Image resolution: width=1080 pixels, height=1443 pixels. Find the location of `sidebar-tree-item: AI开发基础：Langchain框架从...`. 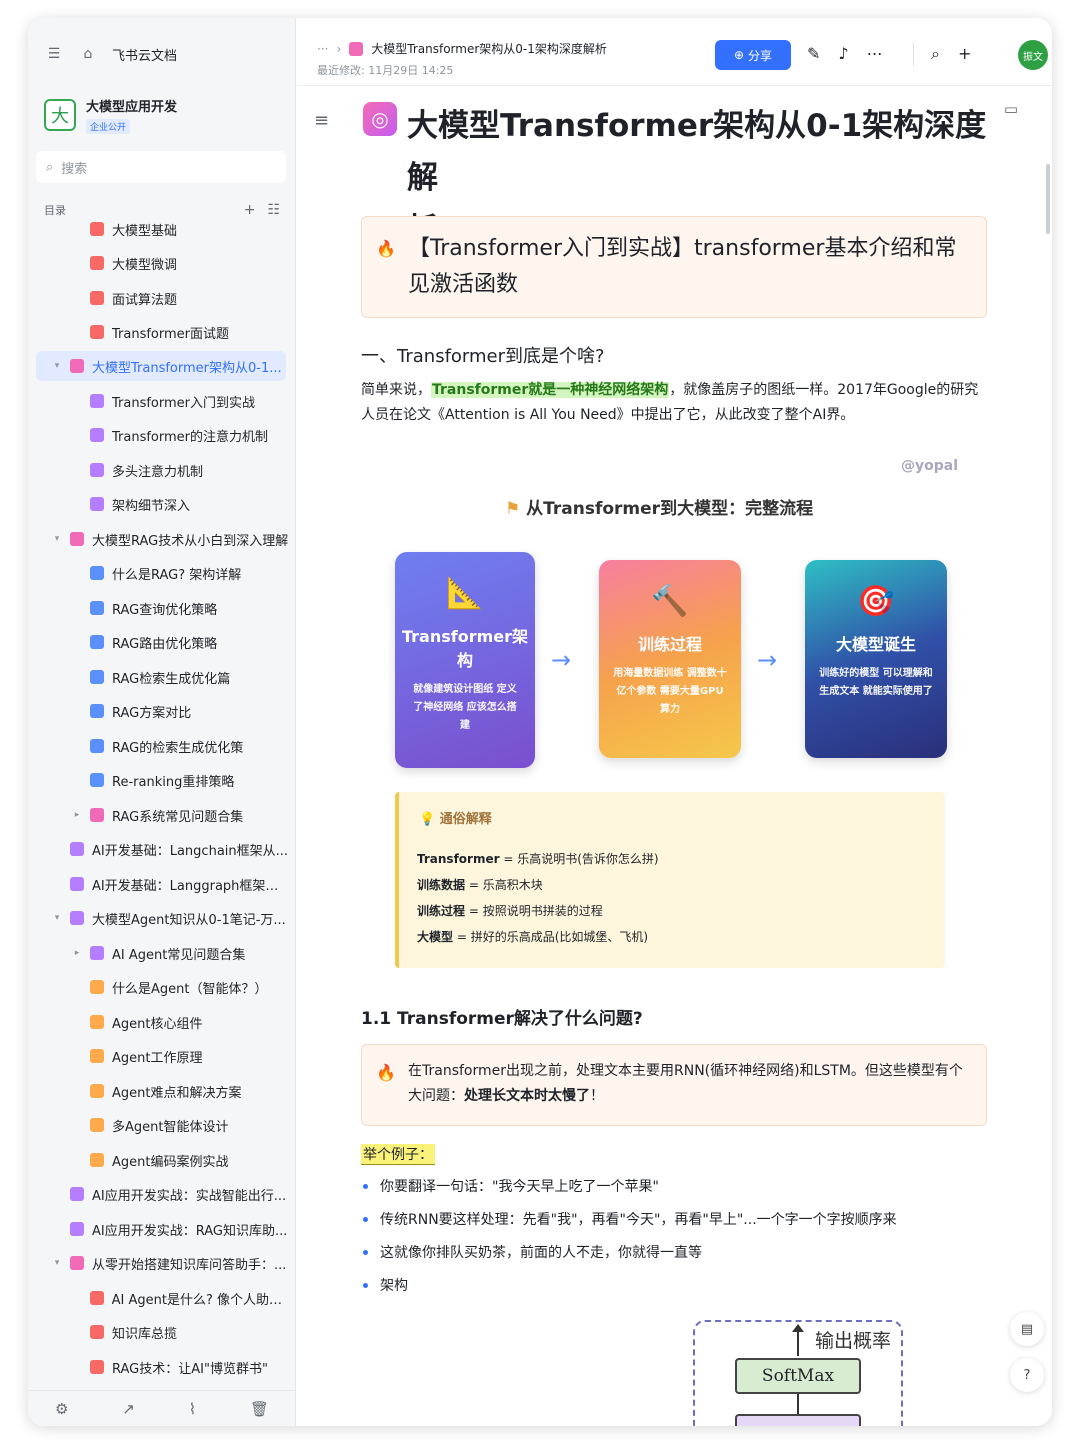

sidebar-tree-item: AI开发基础：Langchain框架从... is located at coordinates (159, 849).